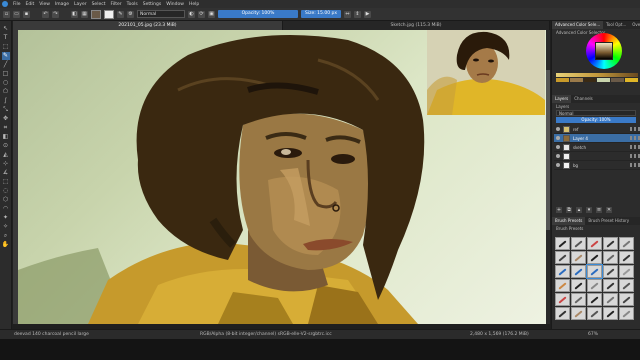 The height and width of the screenshot is (360, 640). Describe the element at coordinates (6, 245) in the screenshot. I see `pan-tool-icon: ✋` at that location.